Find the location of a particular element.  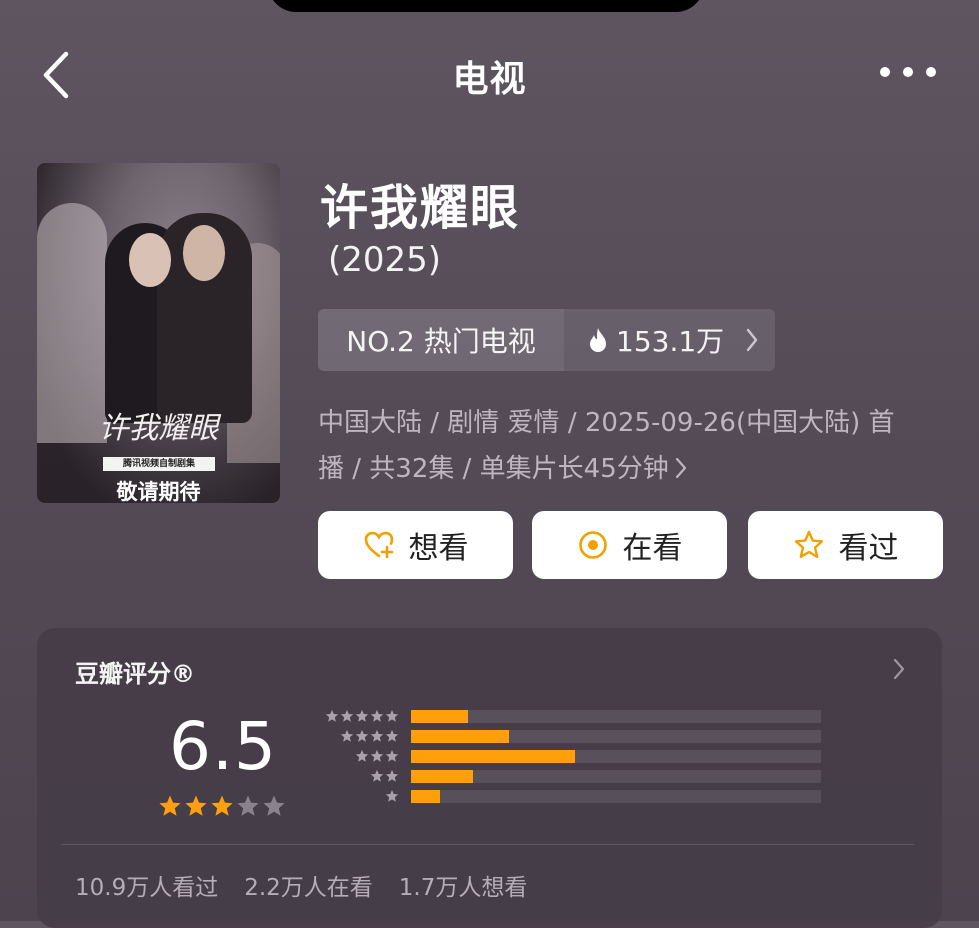

fire-icon is located at coordinates (598, 340).